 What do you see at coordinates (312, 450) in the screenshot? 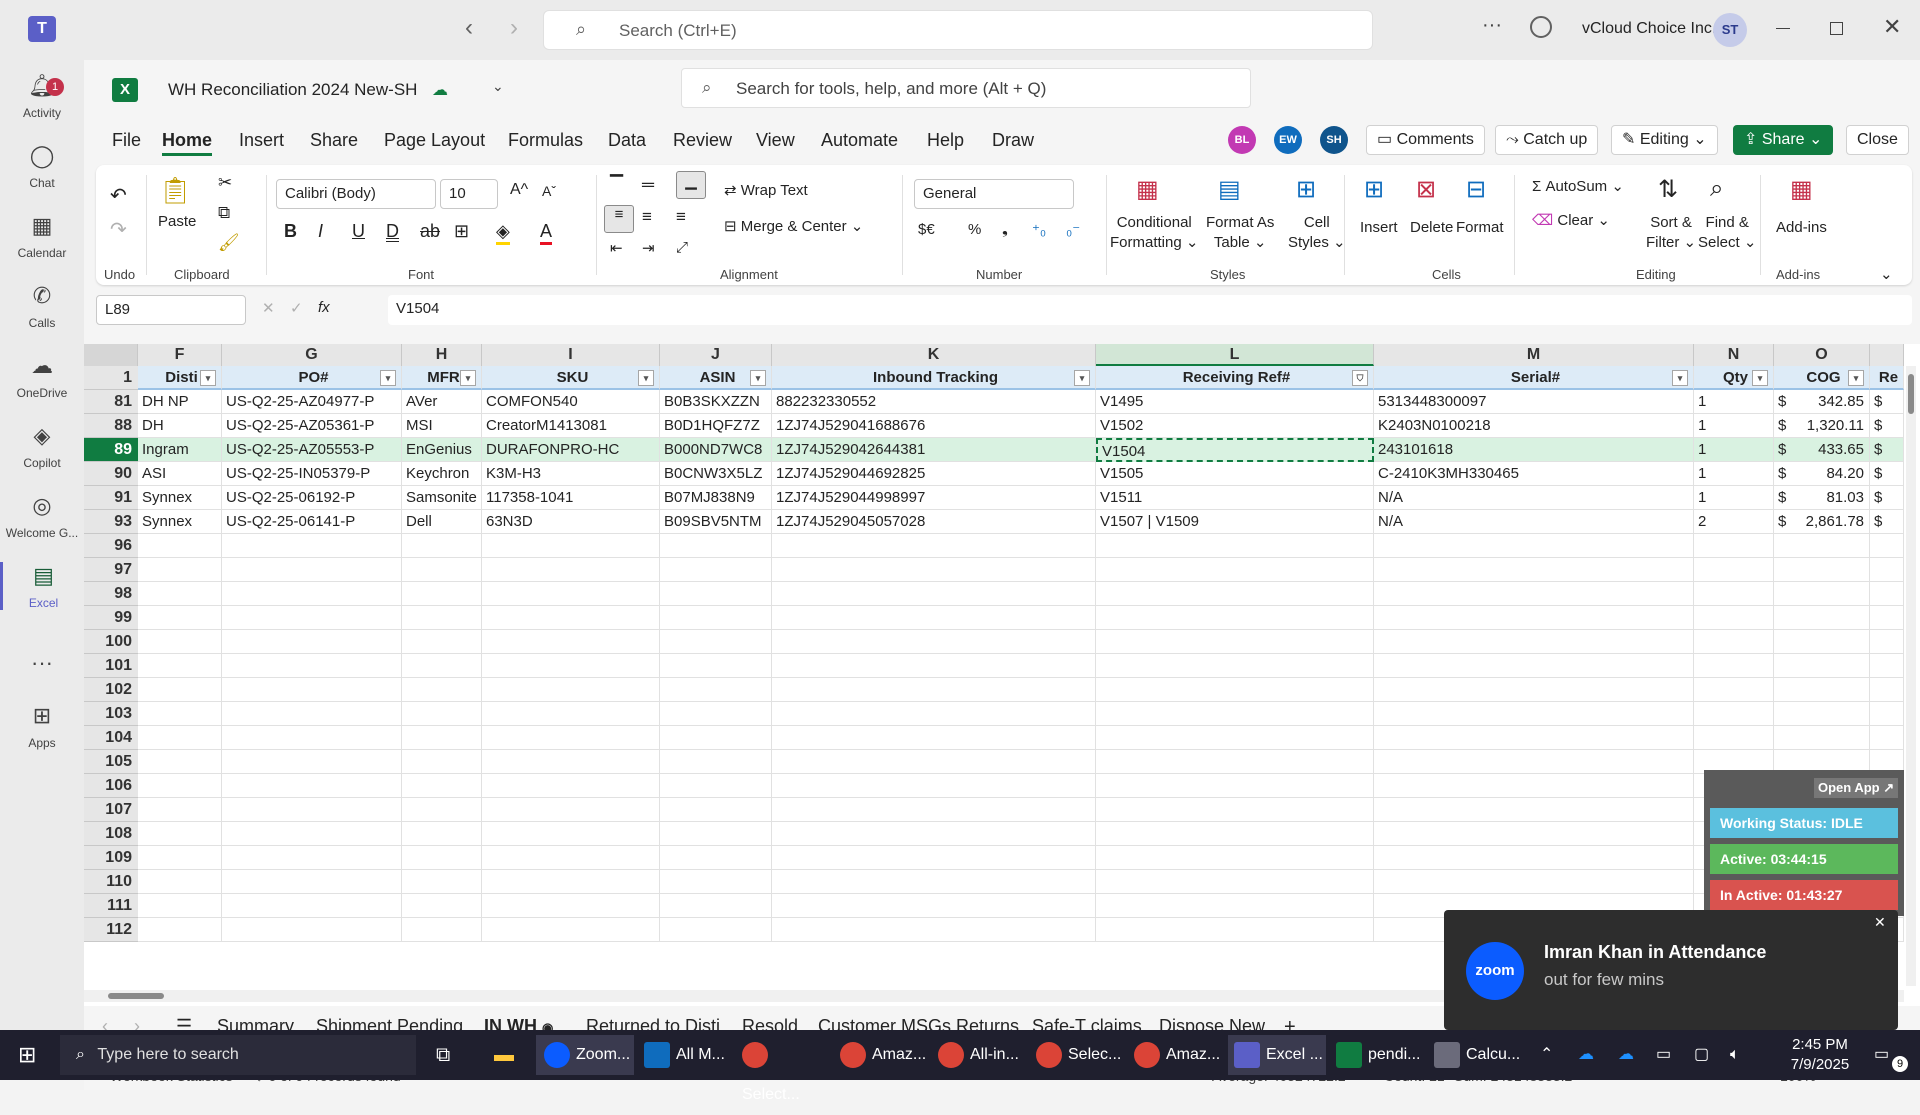
I see `table-cell: US-Q2-25-AZ05553-P` at bounding box center [312, 450].